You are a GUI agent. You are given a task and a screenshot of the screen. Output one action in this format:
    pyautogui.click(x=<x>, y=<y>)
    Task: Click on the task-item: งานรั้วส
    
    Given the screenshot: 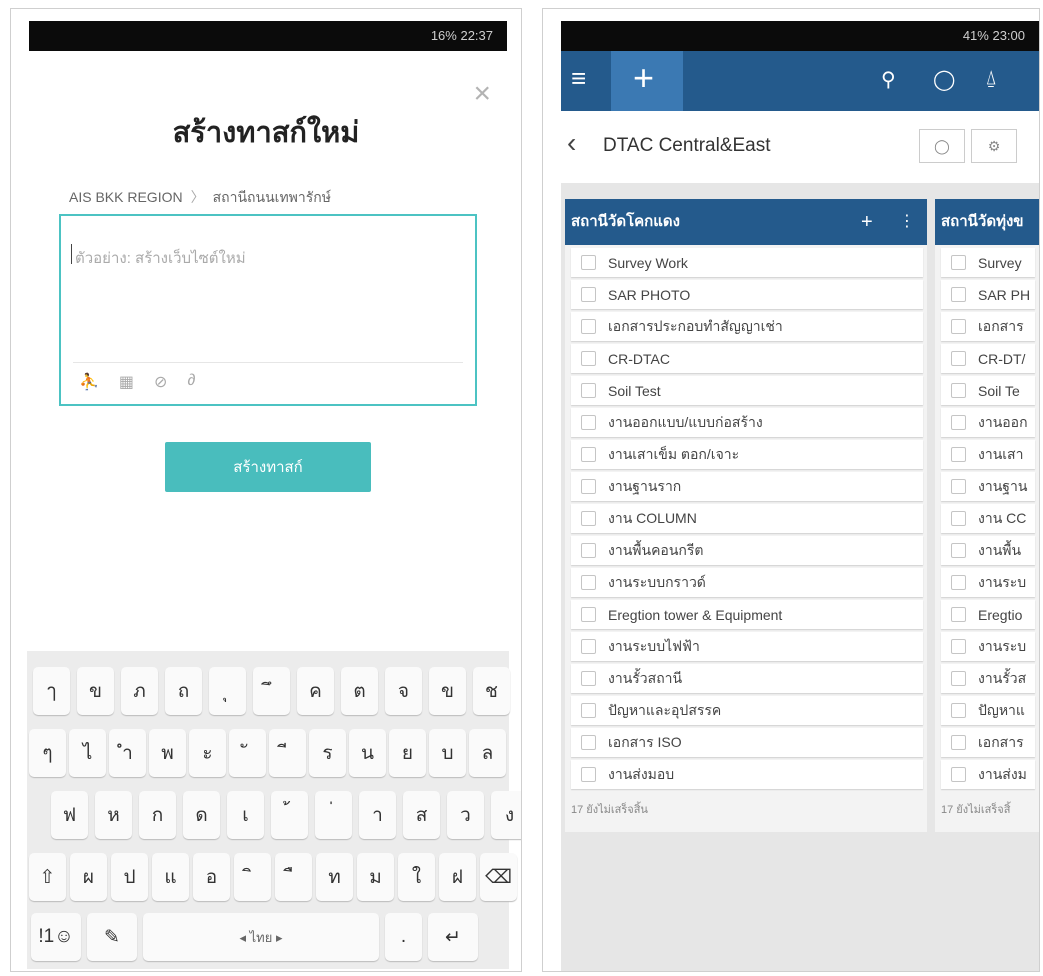 What is the action you would take?
    pyautogui.click(x=988, y=678)
    